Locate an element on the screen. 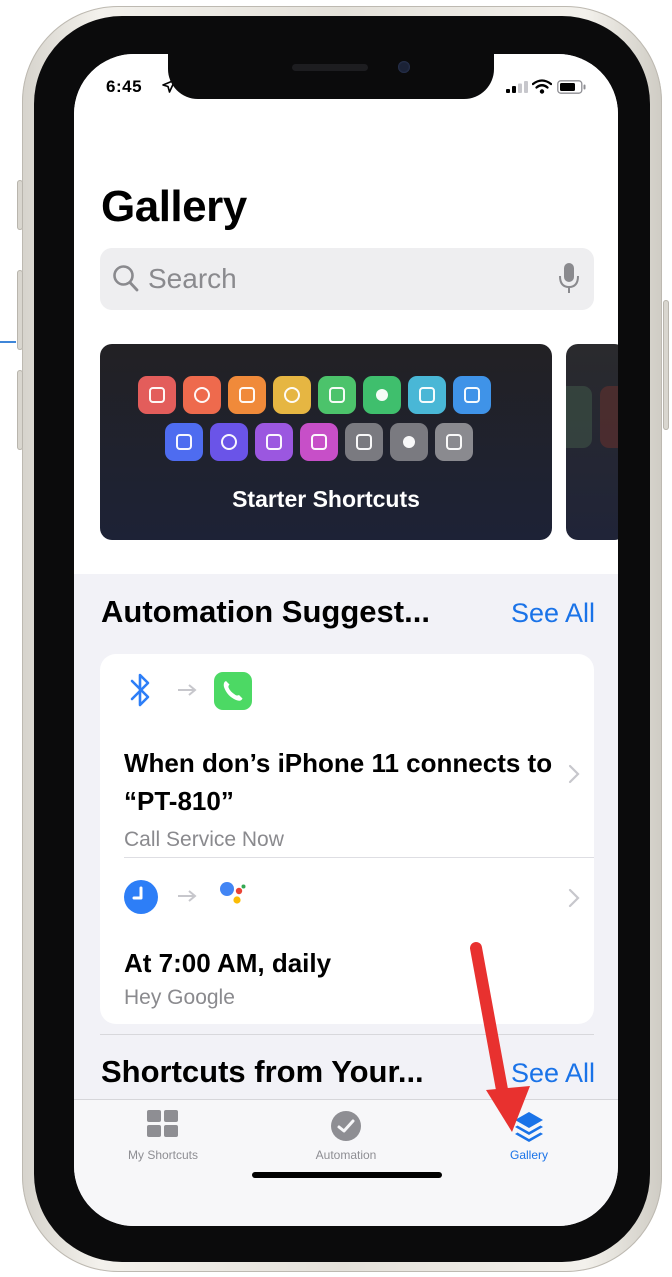 The width and height of the screenshot is (672, 1277). wifi-icon is located at coordinates (542, 86).